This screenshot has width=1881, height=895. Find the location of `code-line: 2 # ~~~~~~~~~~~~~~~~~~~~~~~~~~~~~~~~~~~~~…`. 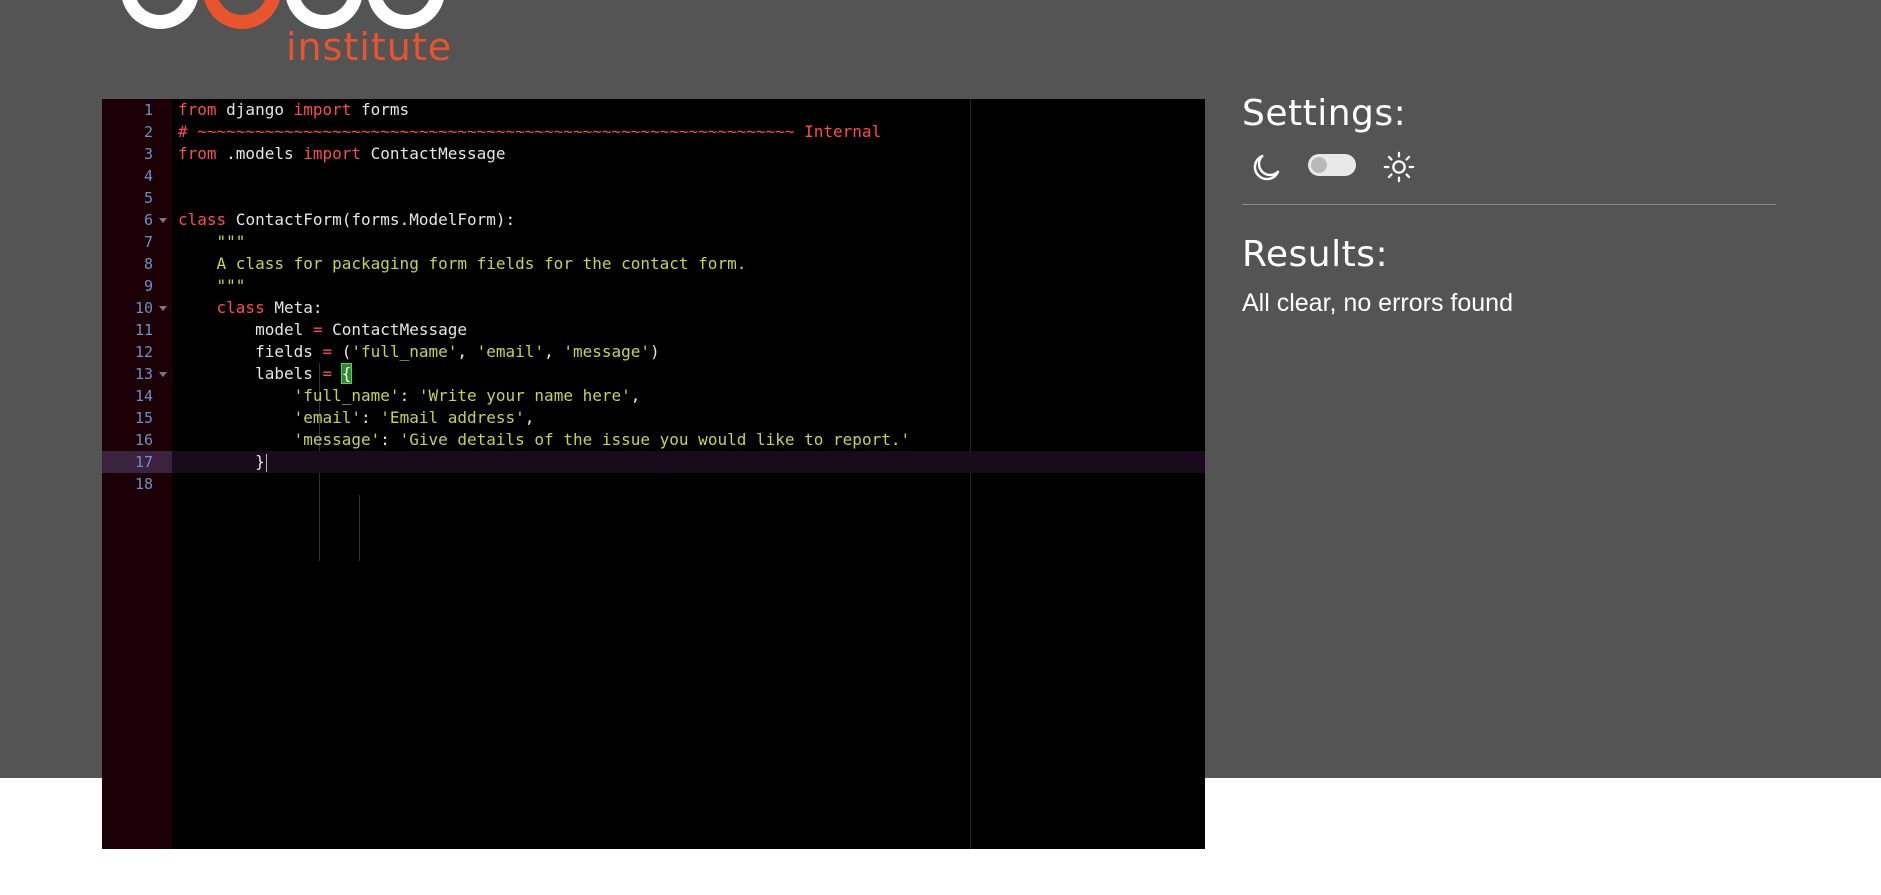

code-line: 2 # ~~~~~~~~~~~~~~~~~~~~~~~~~~~~~~~~~~~~~… is located at coordinates (653, 132).